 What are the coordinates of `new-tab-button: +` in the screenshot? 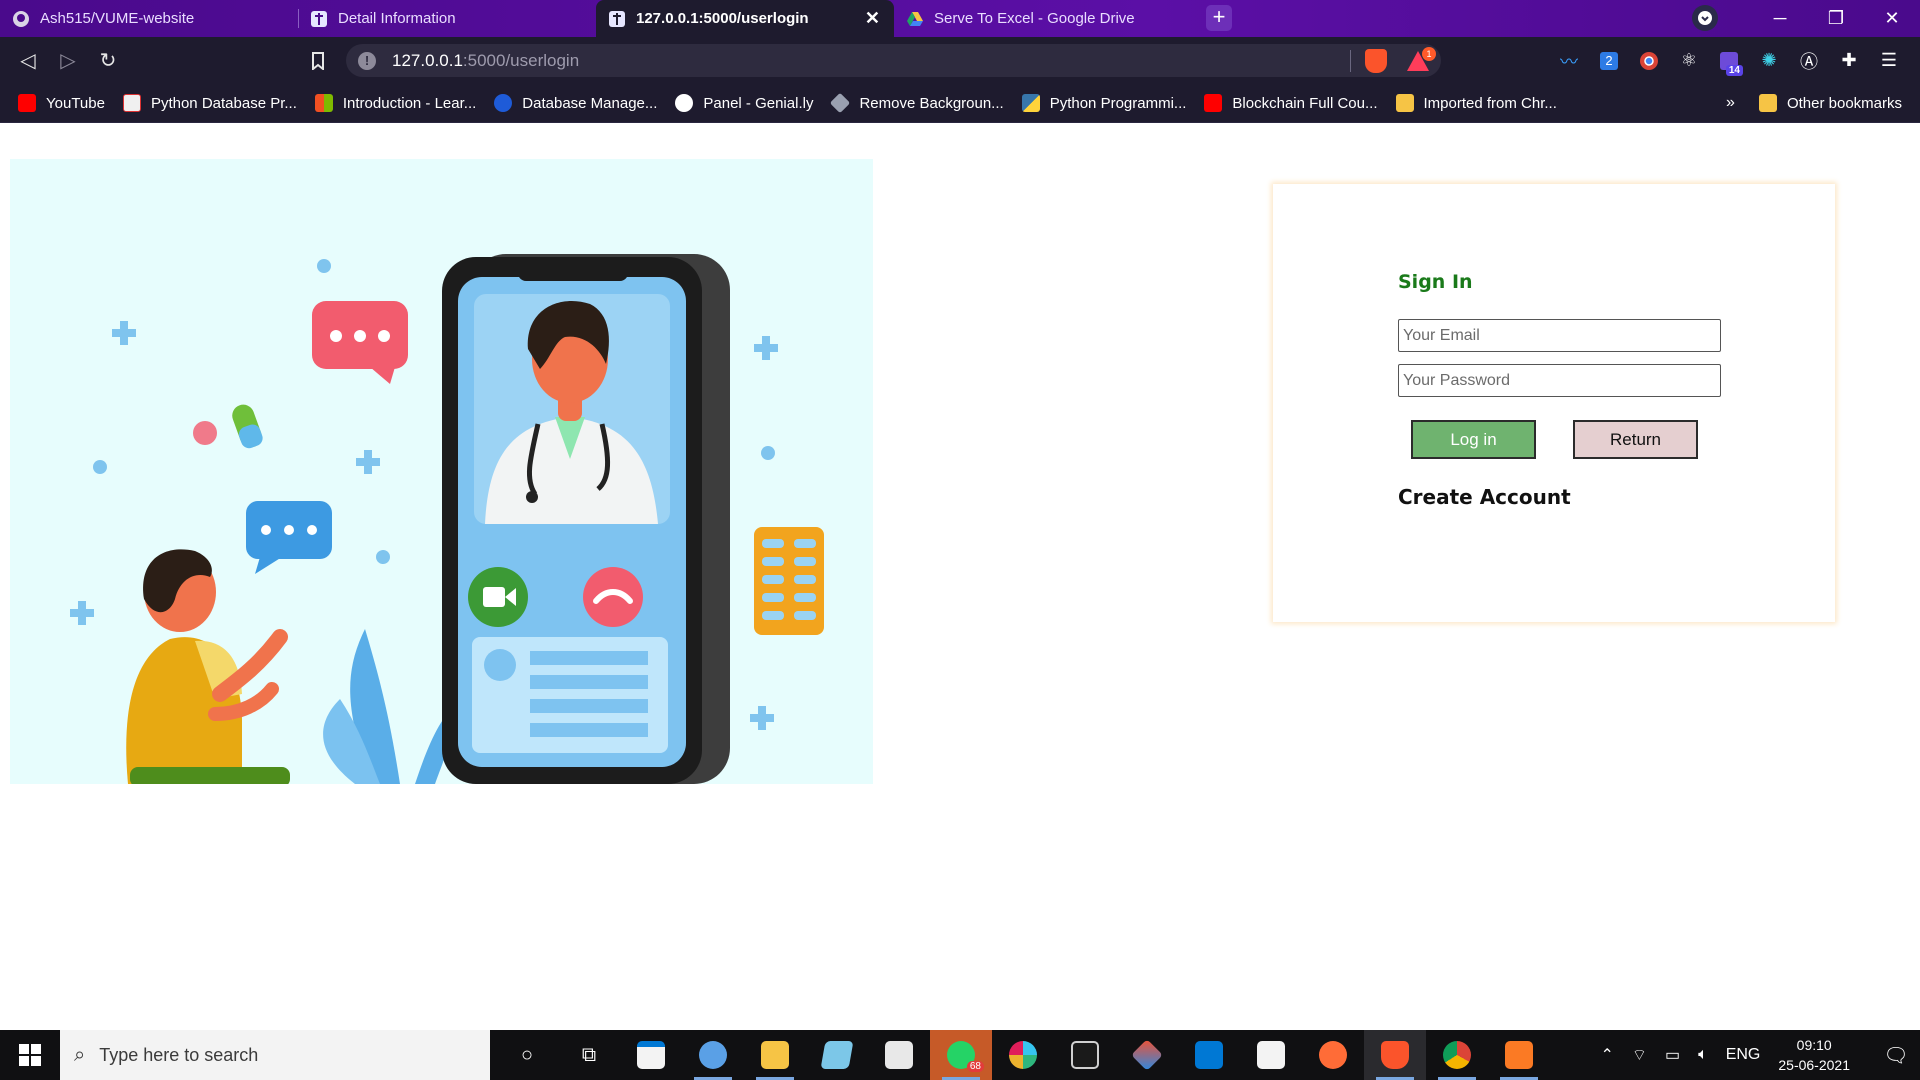 It's located at (1219, 18).